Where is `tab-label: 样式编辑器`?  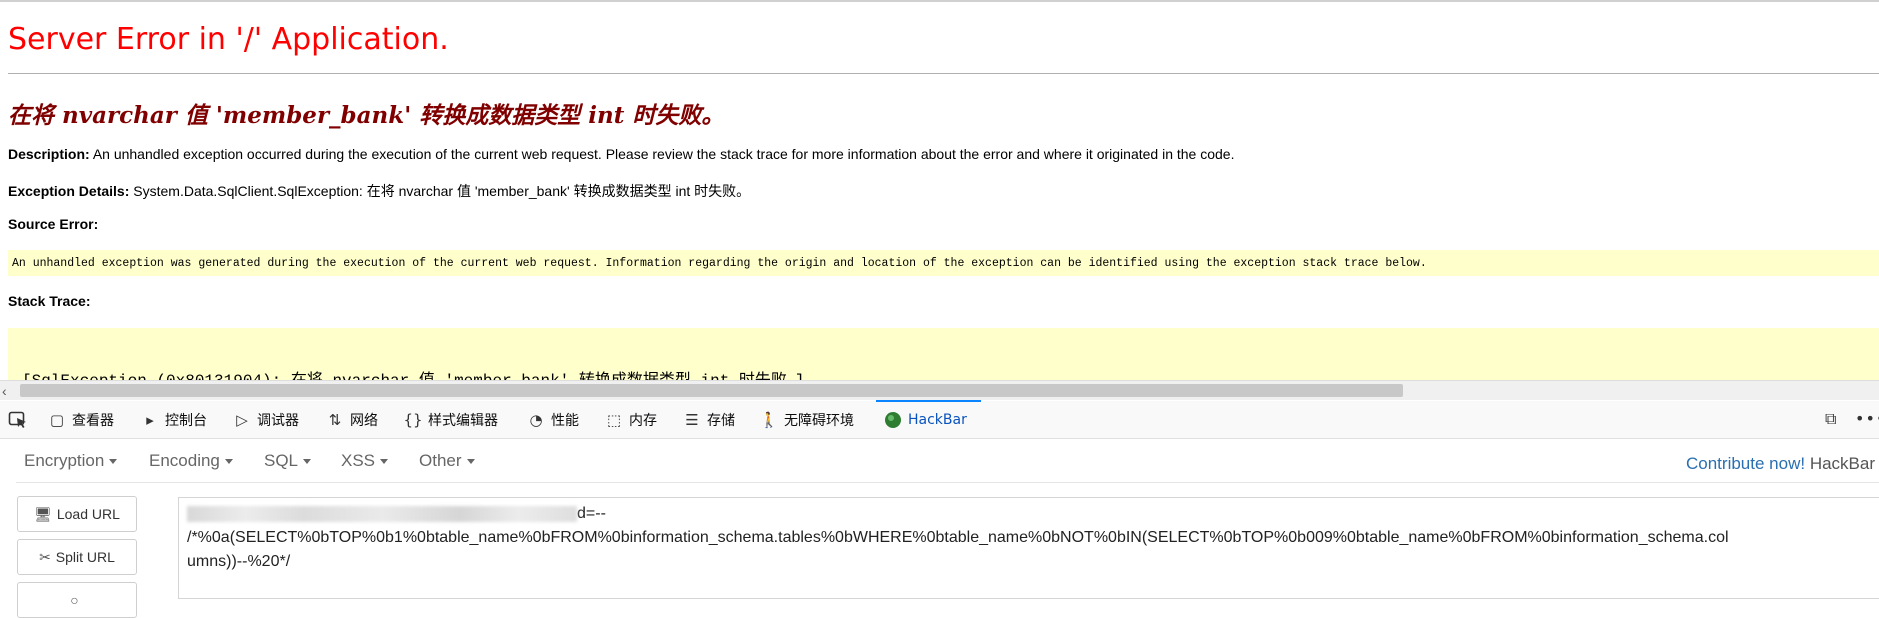
tab-label: 样式编辑器 is located at coordinates (463, 420).